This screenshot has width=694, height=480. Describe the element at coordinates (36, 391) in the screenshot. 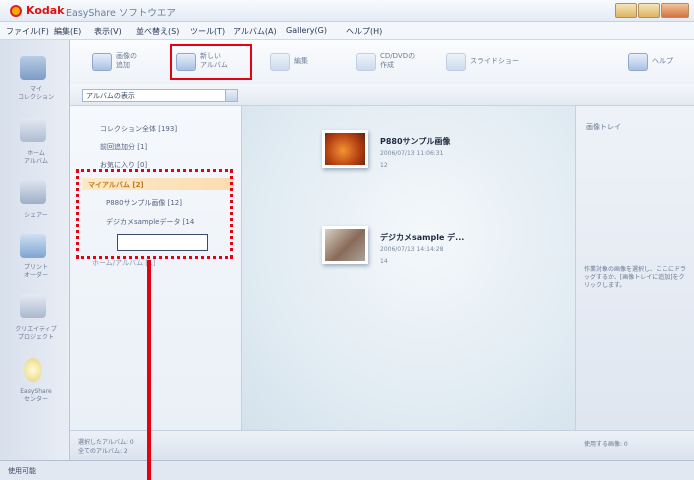

I see `easyshare-center-label-1: EasyShare` at that location.